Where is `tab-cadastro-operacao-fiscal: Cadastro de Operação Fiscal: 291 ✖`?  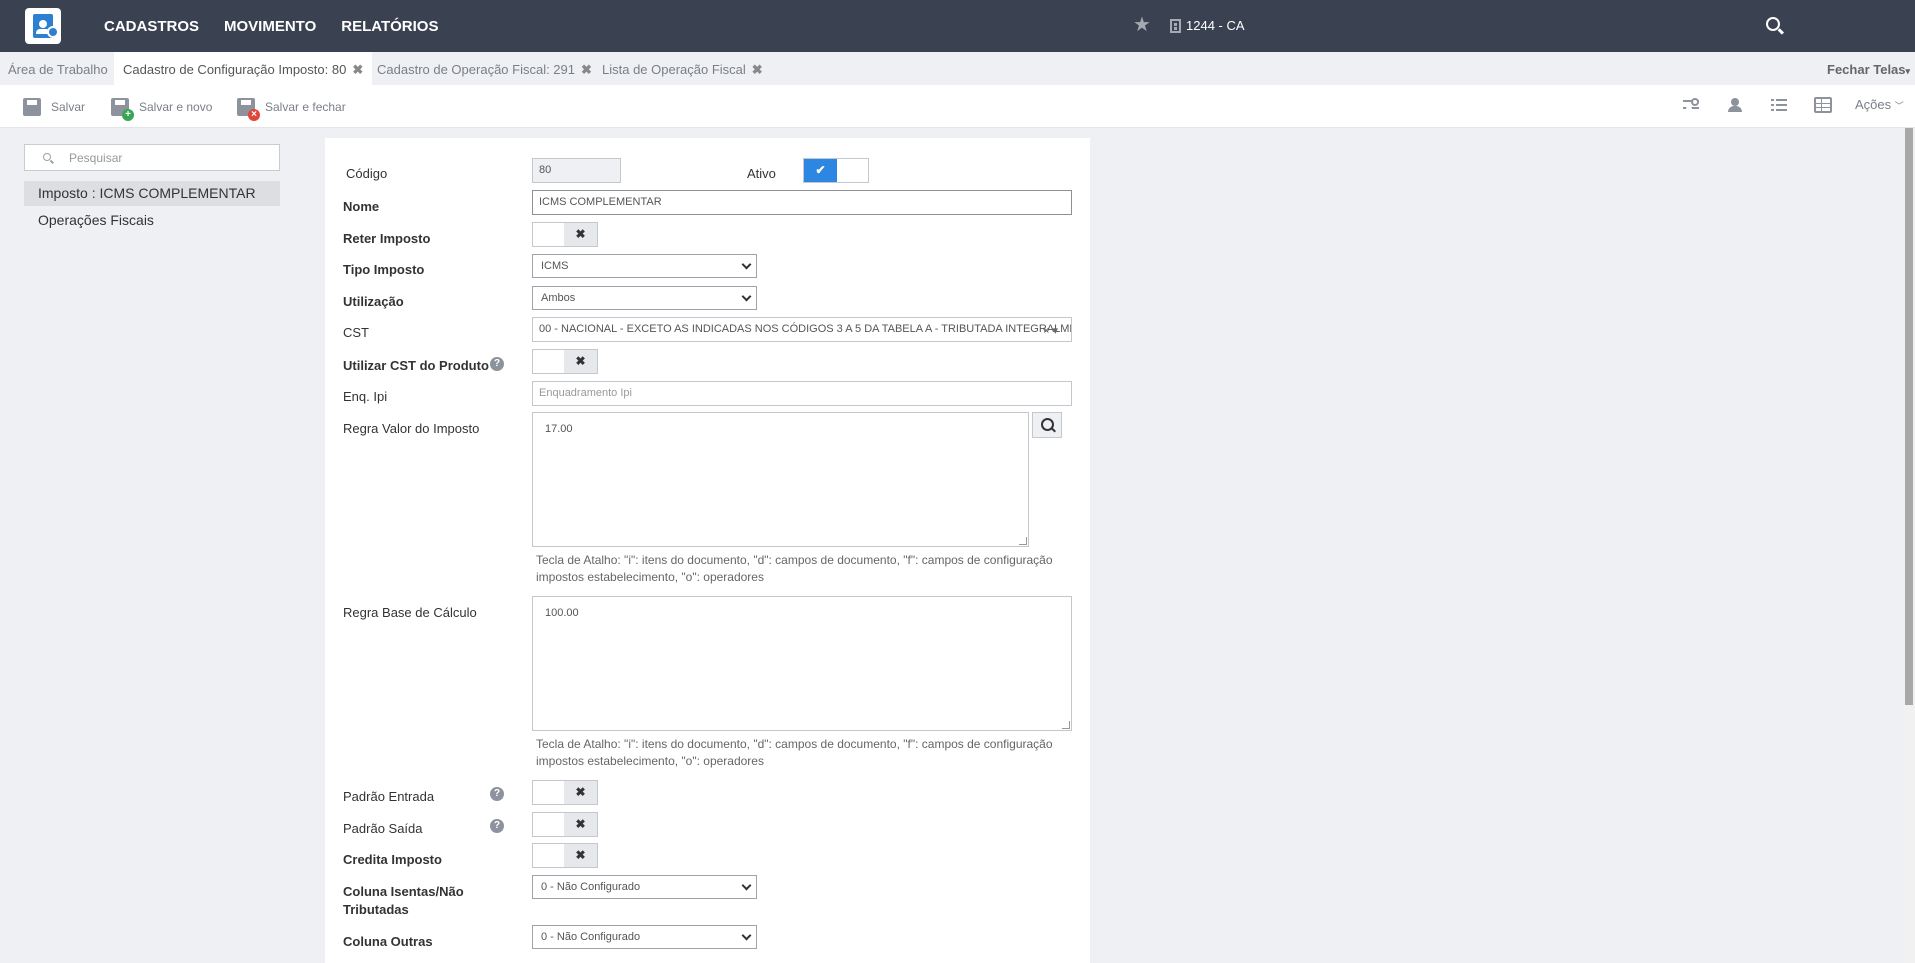
tab-cadastro-operacao-fiscal: Cadastro de Operação Fiscal: 291 ✖ is located at coordinates (484, 68).